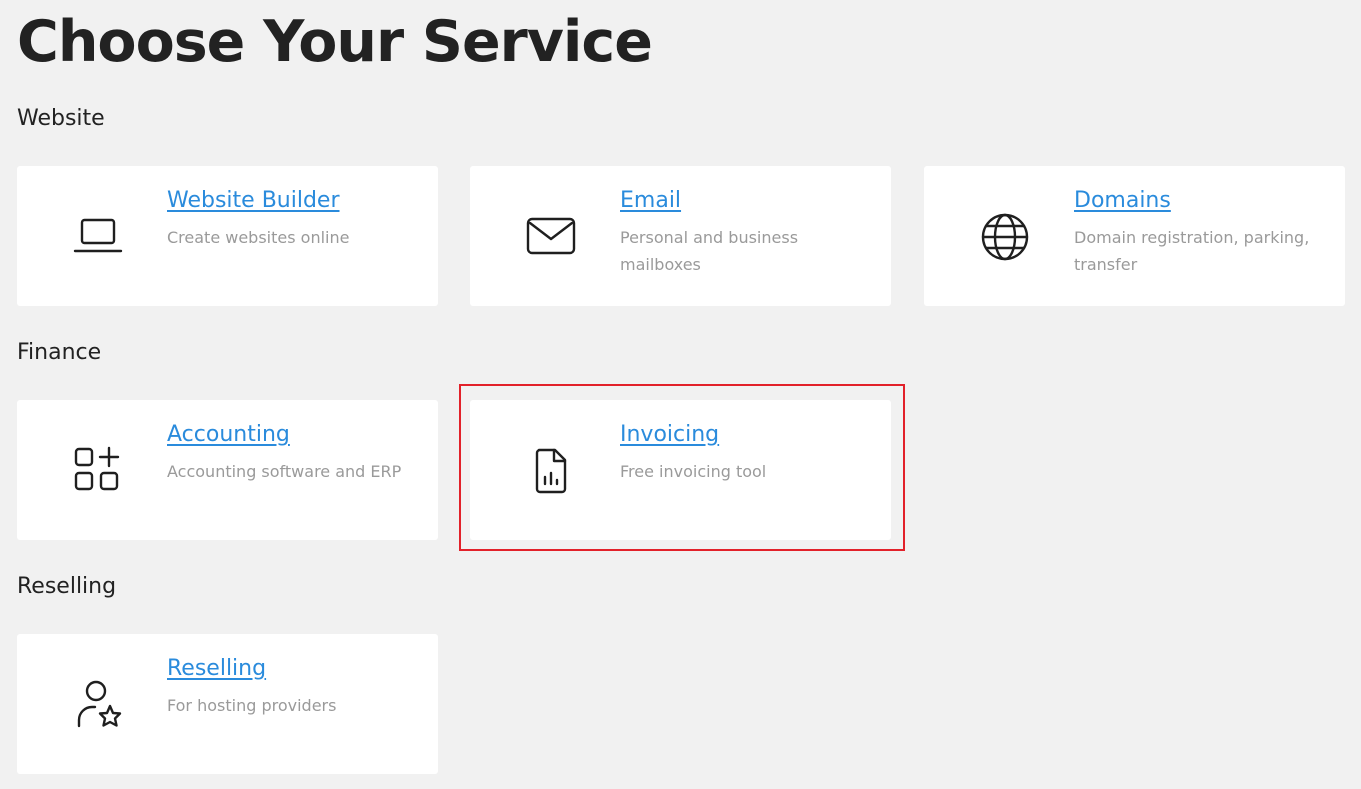 The width and height of the screenshot is (1361, 789). What do you see at coordinates (284, 471) in the screenshot?
I see `accounting-description: Accounting software and ERP` at bounding box center [284, 471].